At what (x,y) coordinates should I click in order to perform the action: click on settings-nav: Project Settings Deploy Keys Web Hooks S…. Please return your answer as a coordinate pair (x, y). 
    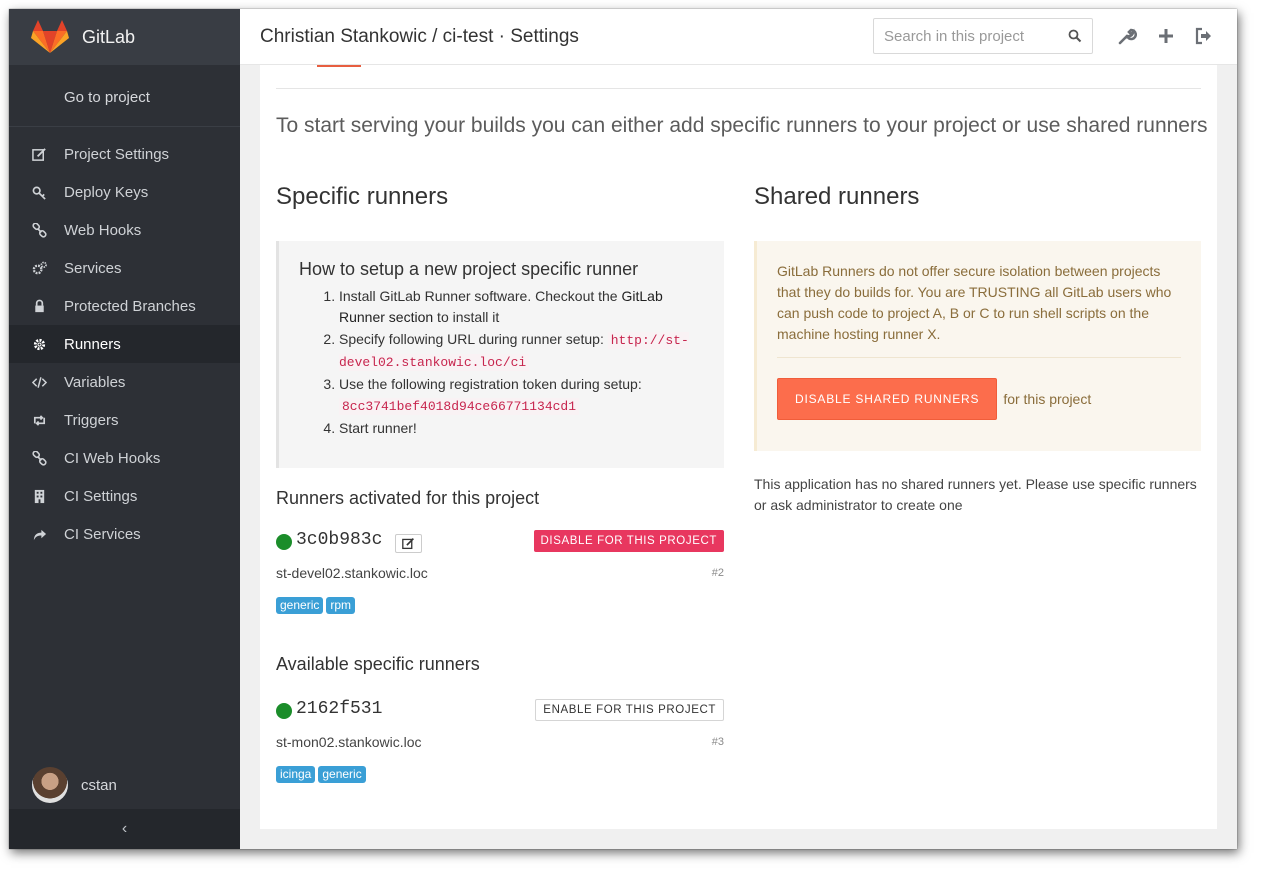
    Looking at the image, I should click on (124, 340).